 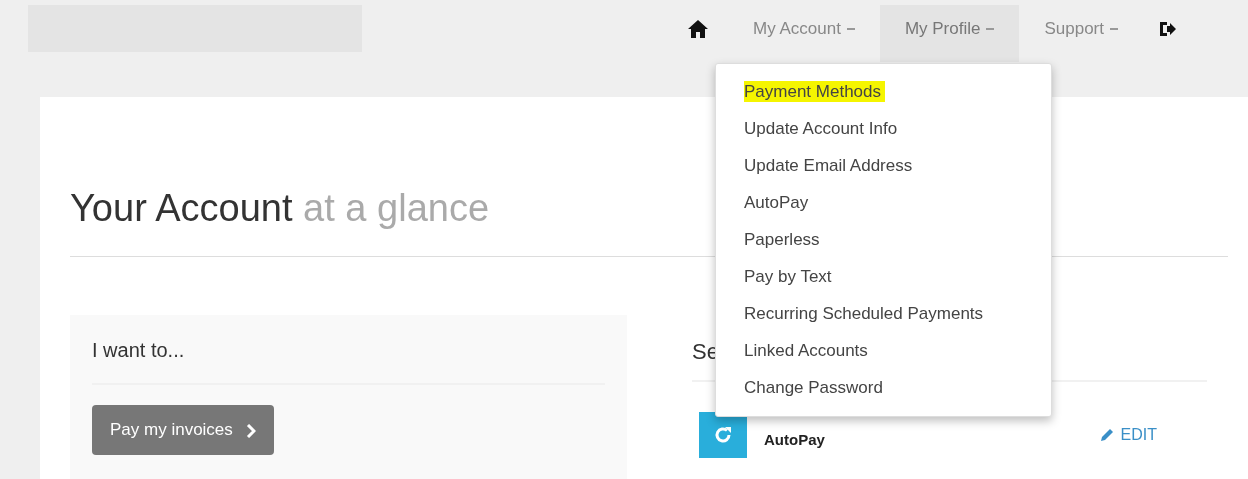 I want to click on menu-item: Pay by Text, so click(x=883, y=276).